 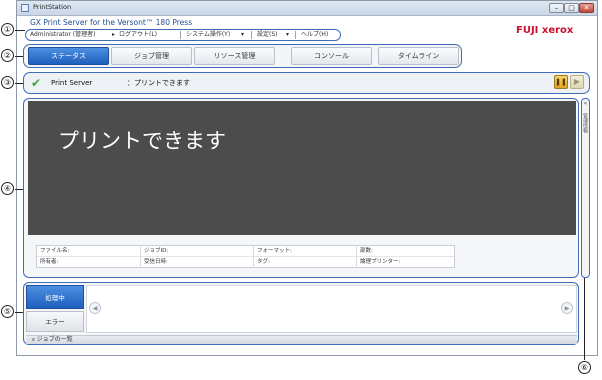 I want to click on checkmark-icon: ✔, so click(x=36, y=83).